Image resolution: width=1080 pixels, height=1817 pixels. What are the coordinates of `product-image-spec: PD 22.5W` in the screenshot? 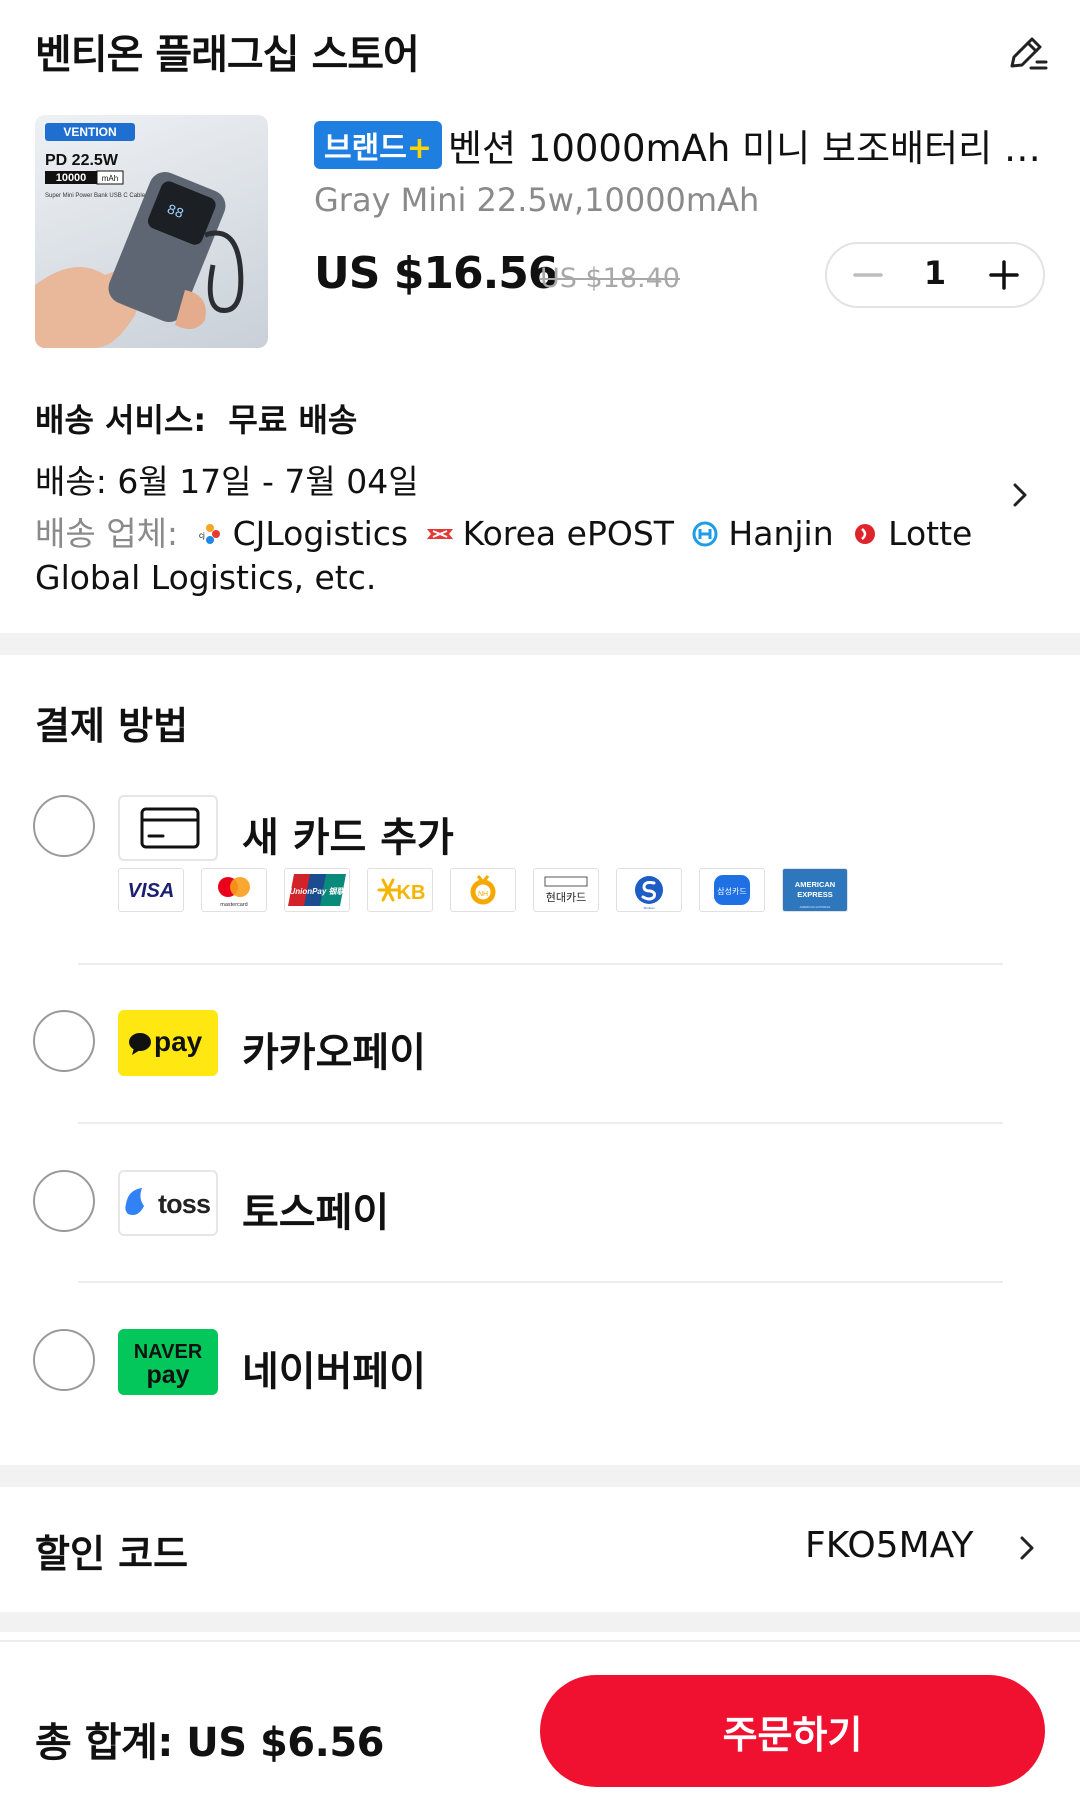 It's located at (82, 160).